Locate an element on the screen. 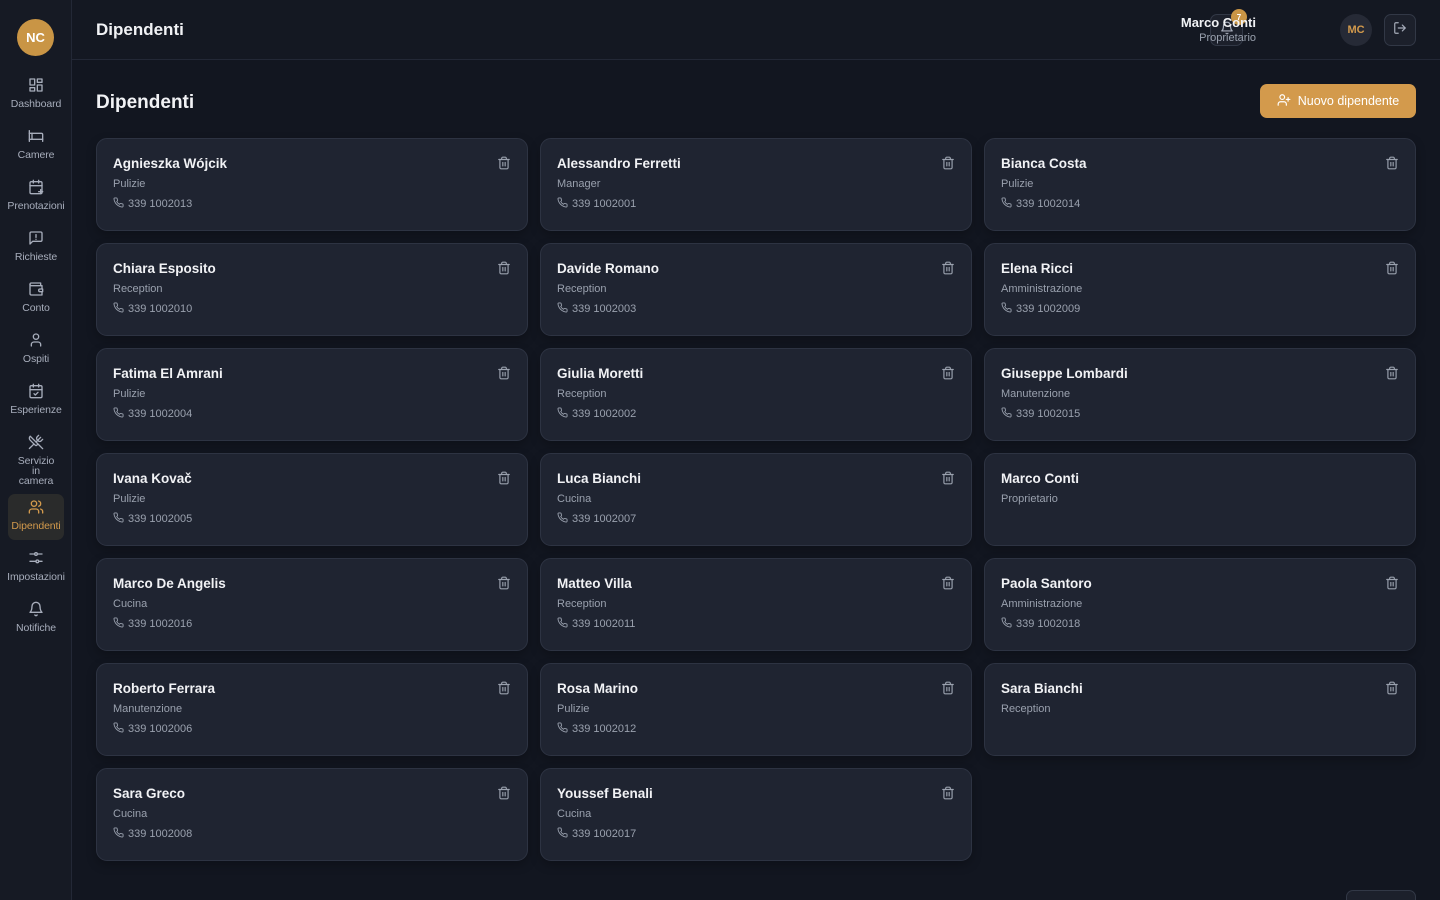 Image resolution: width=1440 pixels, height=900 pixels. employee-phone: 339 1002015 is located at coordinates (1200, 414).